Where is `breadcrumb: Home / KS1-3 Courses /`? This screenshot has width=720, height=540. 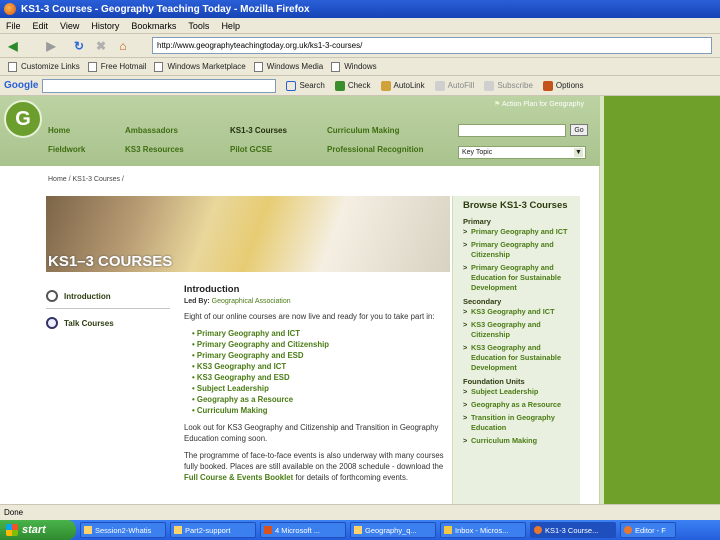 breadcrumb: Home / KS1-3 Courses / is located at coordinates (86, 179).